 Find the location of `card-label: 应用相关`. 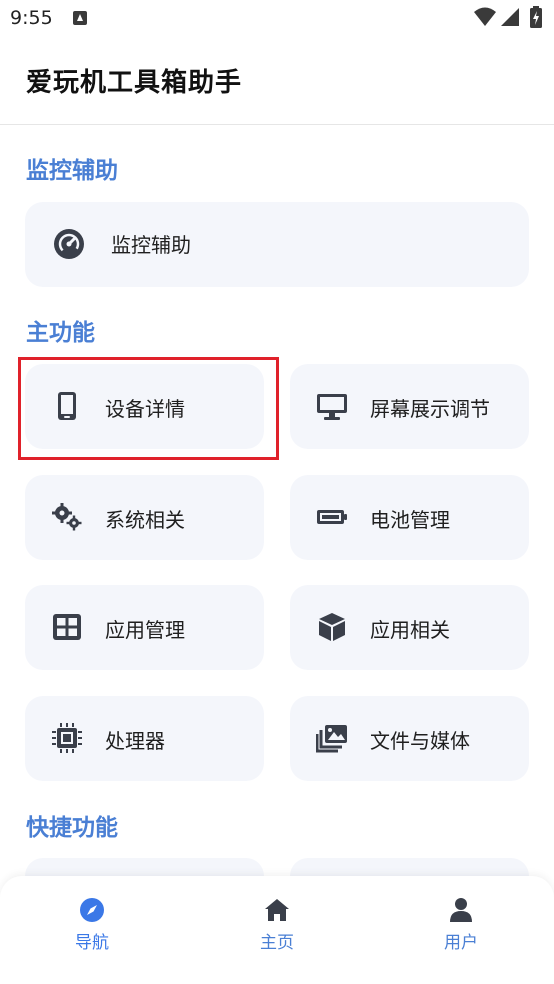

card-label: 应用相关 is located at coordinates (410, 630).